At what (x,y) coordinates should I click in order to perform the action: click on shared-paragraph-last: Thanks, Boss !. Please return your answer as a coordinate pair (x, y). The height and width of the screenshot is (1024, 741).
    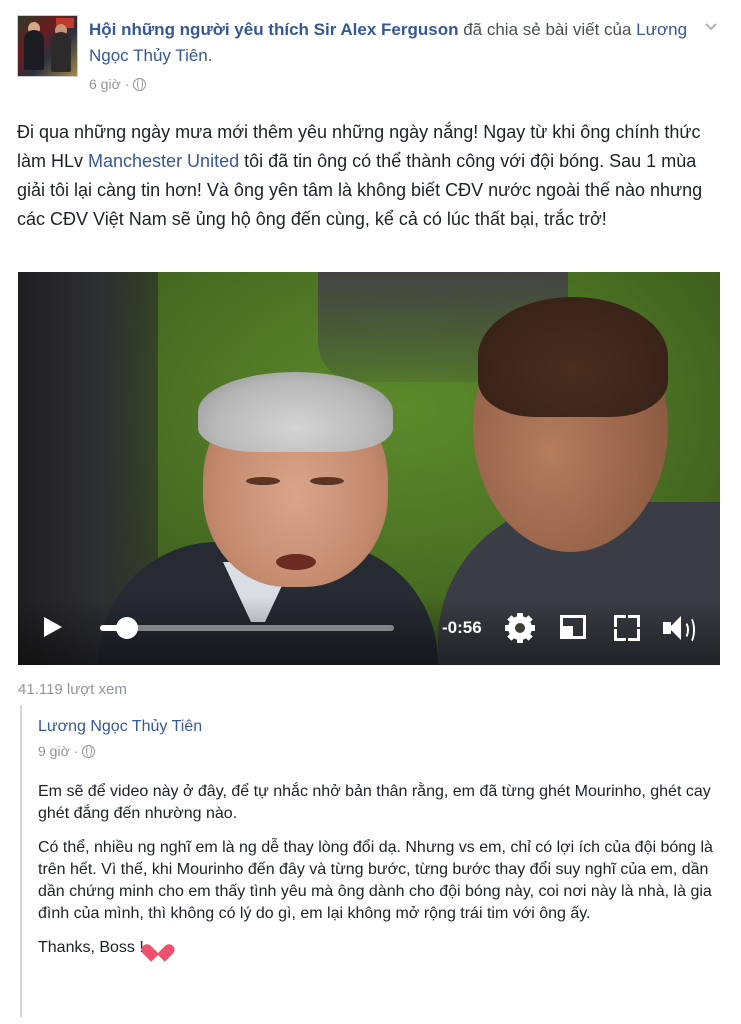
    Looking at the image, I should click on (383, 948).